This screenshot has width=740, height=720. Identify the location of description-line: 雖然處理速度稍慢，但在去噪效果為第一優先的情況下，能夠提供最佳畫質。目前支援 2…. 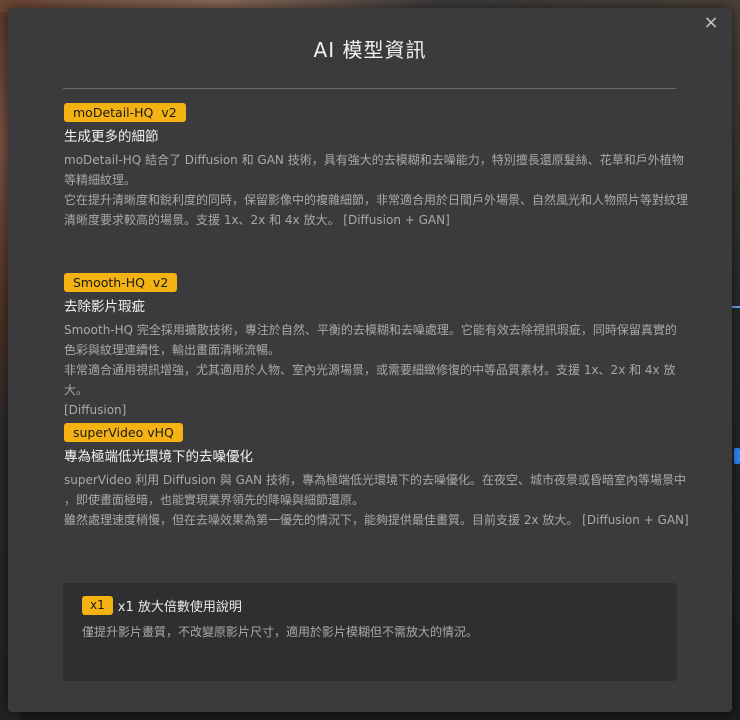
(376, 520).